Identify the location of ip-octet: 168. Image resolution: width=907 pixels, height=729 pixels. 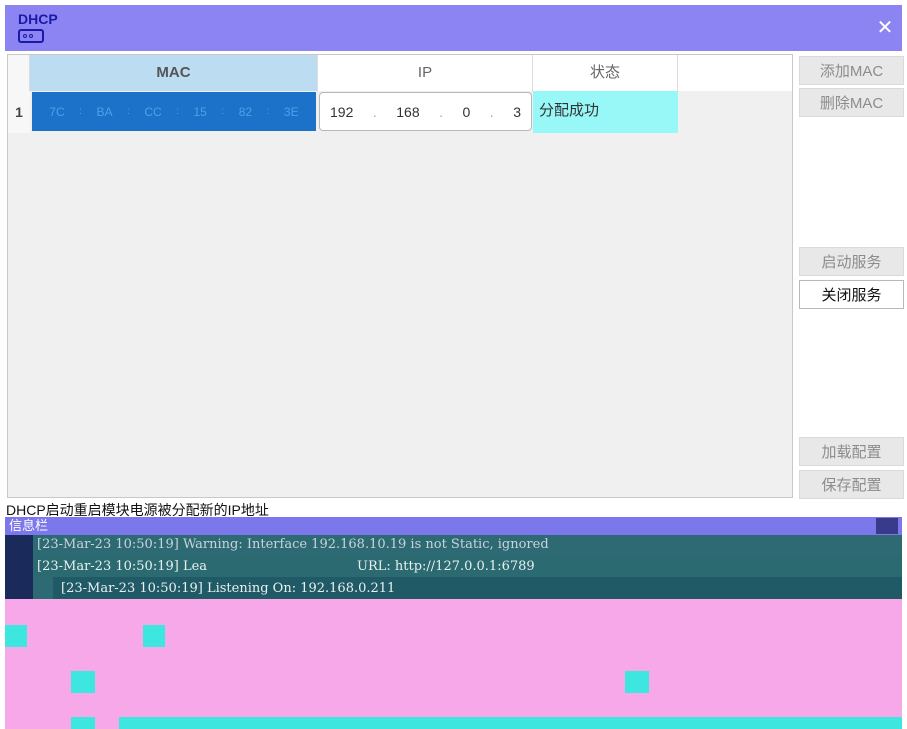
(407, 112).